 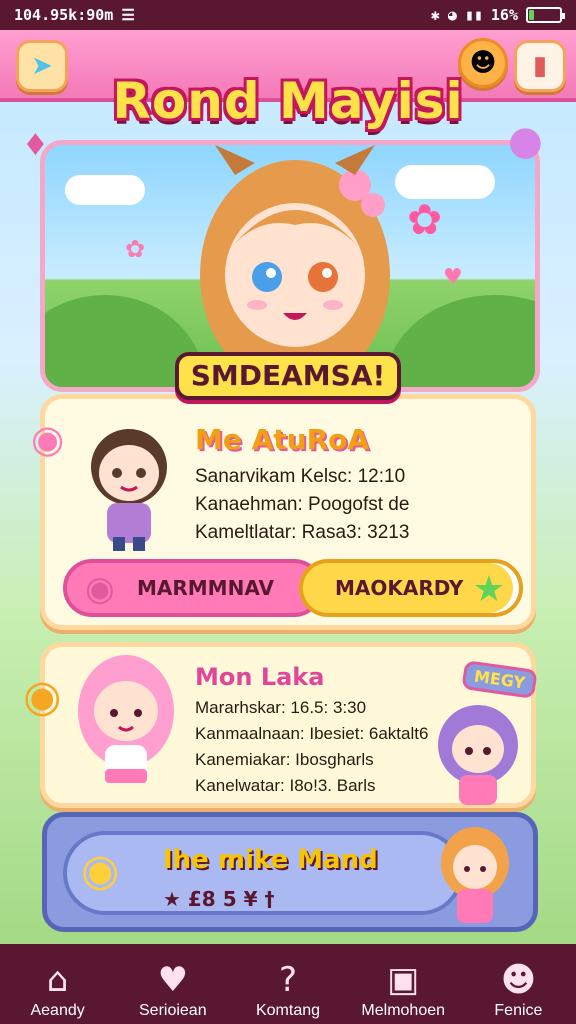 I want to click on card1-actions: ◉ MARMMNAV MAOKARDY ★, so click(x=293, y=588).